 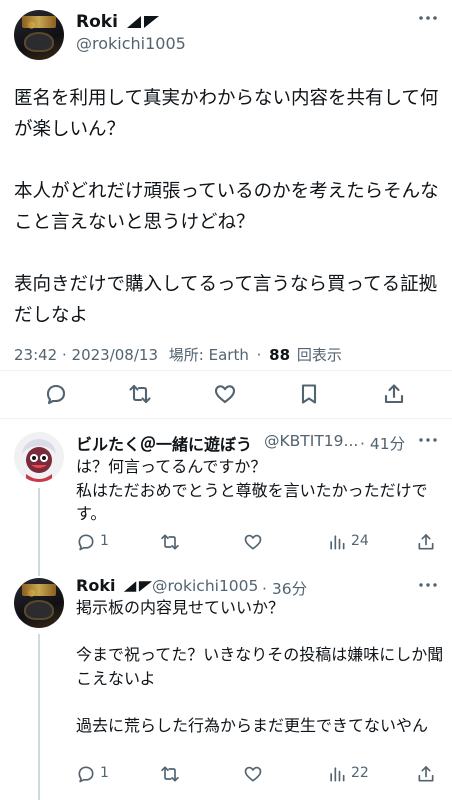 I want to click on reply-time: · 41分, so click(x=382, y=443).